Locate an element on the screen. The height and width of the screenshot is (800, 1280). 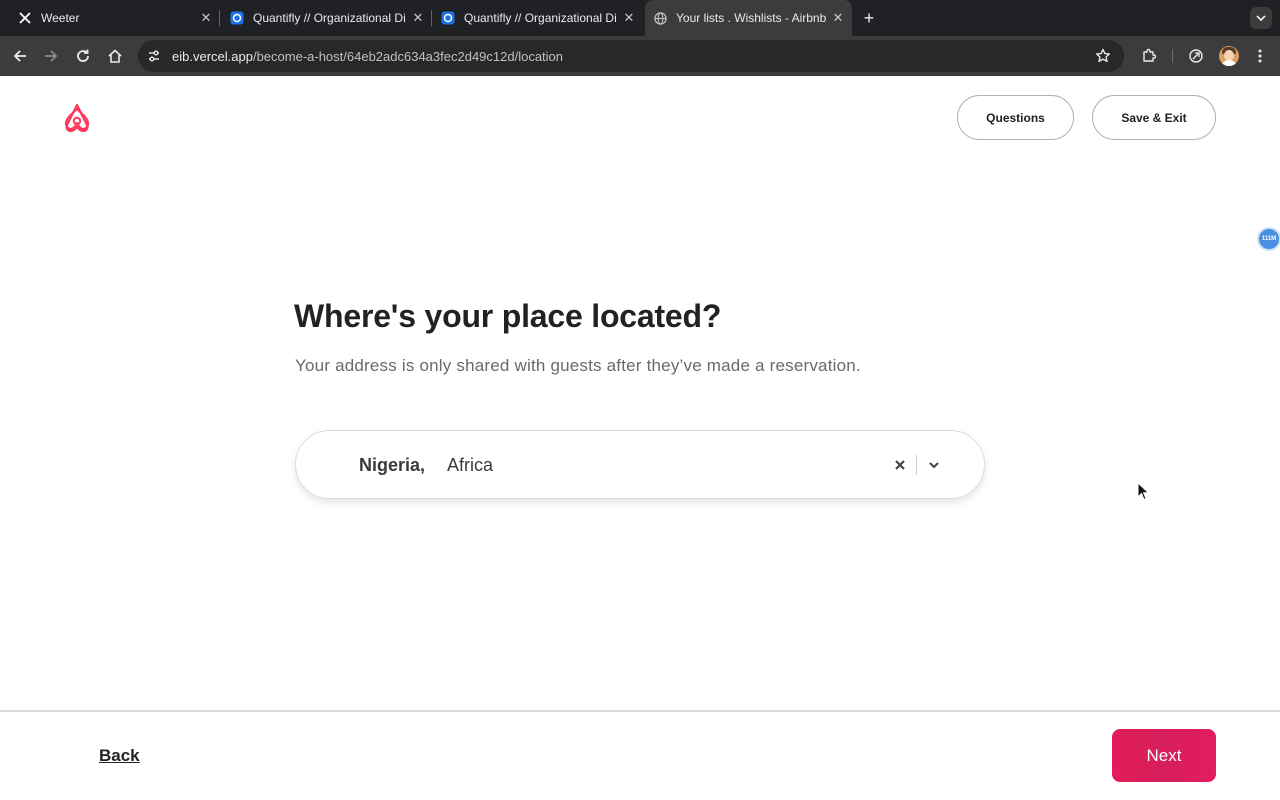
selected-region: Africa is located at coordinates (470, 465).